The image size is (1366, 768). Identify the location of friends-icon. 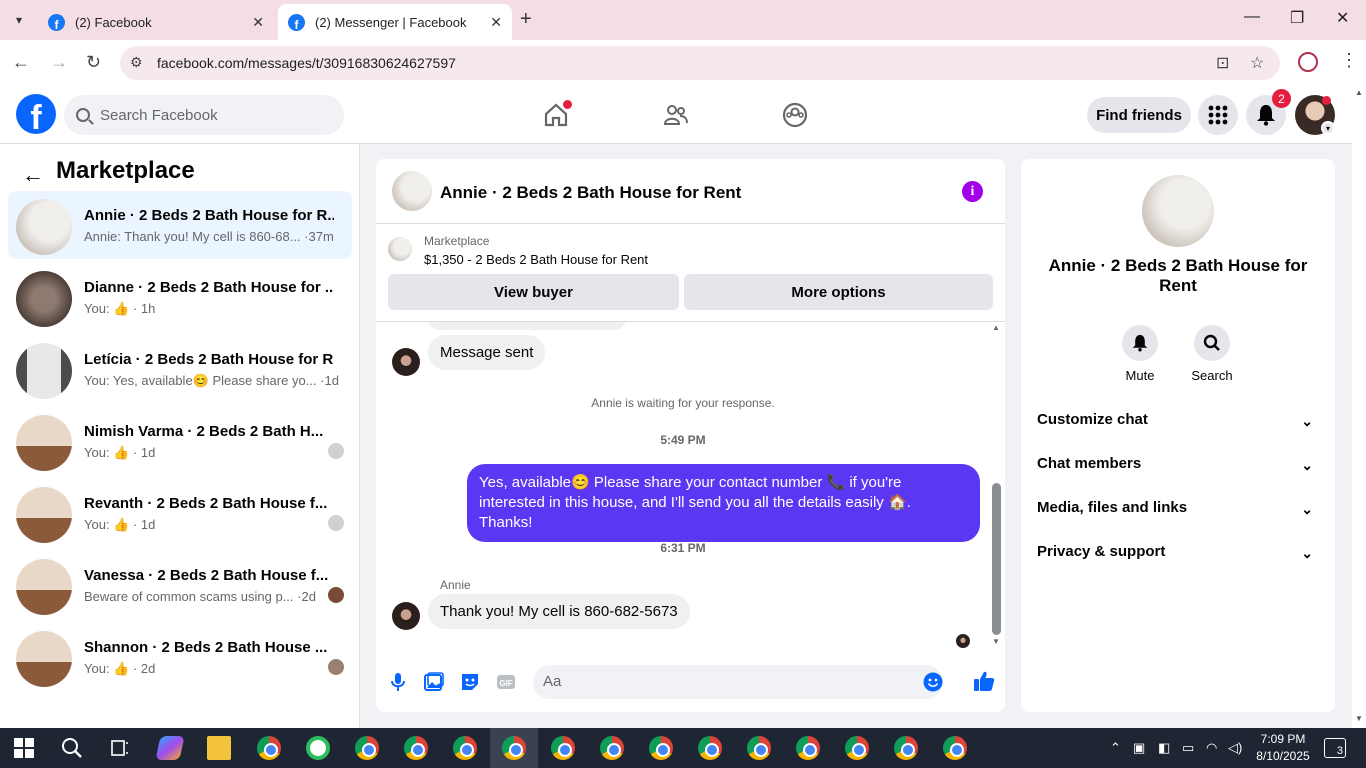
(676, 115).